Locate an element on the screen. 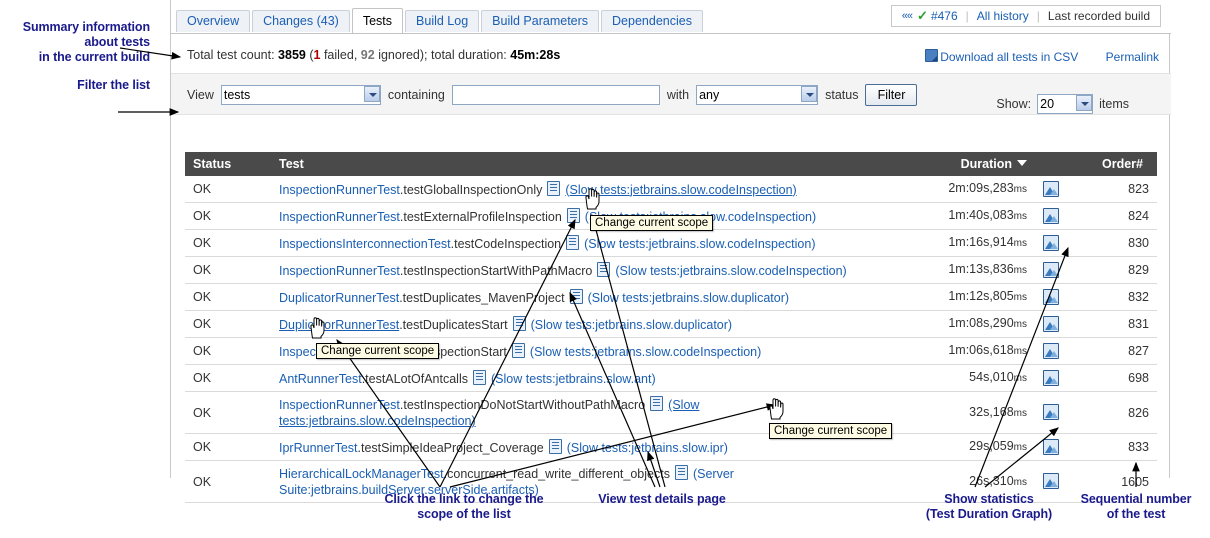  tab-changes: Changes (43) is located at coordinates (301, 21).